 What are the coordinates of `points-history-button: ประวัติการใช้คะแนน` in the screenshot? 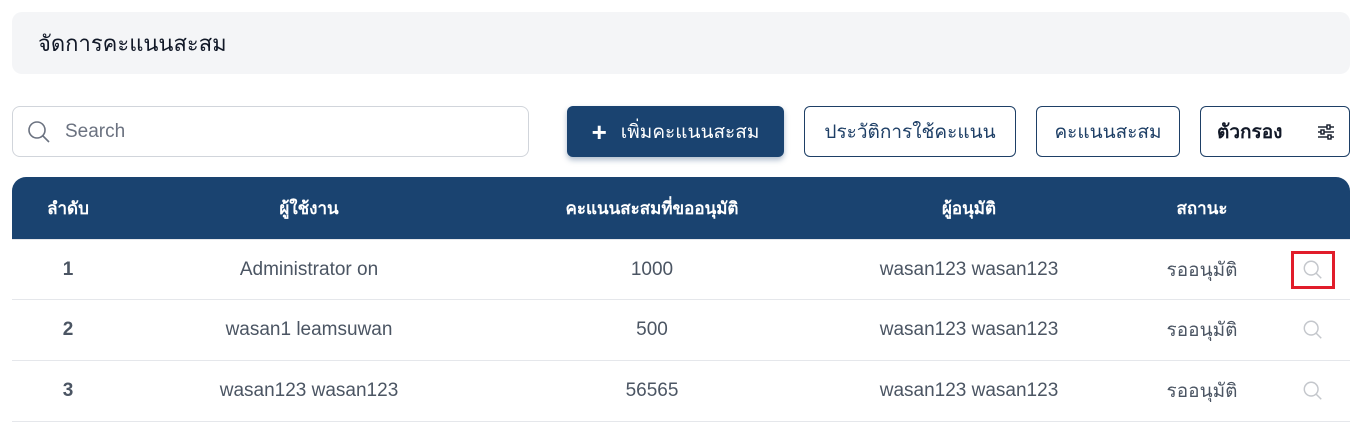 It's located at (910, 131).